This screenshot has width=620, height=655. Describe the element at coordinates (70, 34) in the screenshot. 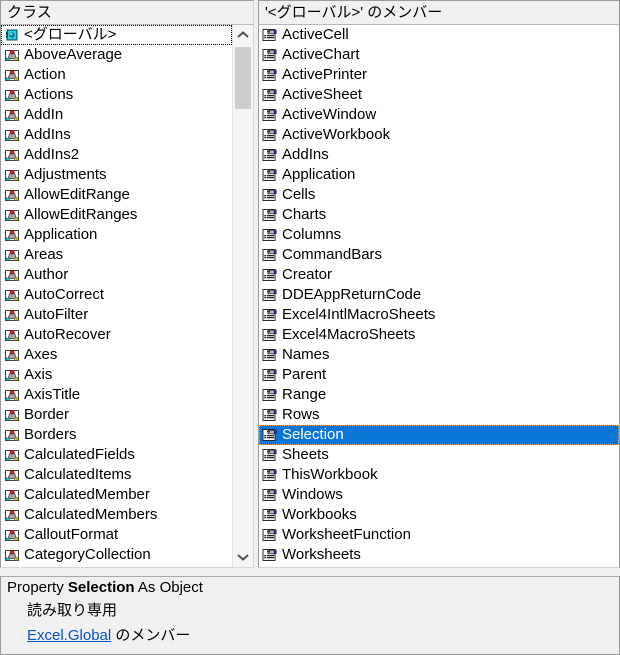

I see `list-item-label: <グローバル>` at that location.